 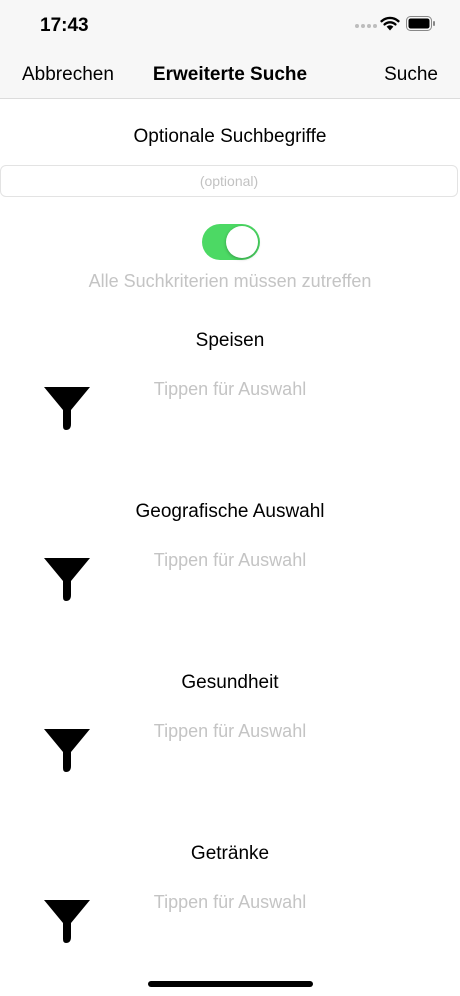 What do you see at coordinates (64, 25) in the screenshot?
I see `status-time: 17:43` at bounding box center [64, 25].